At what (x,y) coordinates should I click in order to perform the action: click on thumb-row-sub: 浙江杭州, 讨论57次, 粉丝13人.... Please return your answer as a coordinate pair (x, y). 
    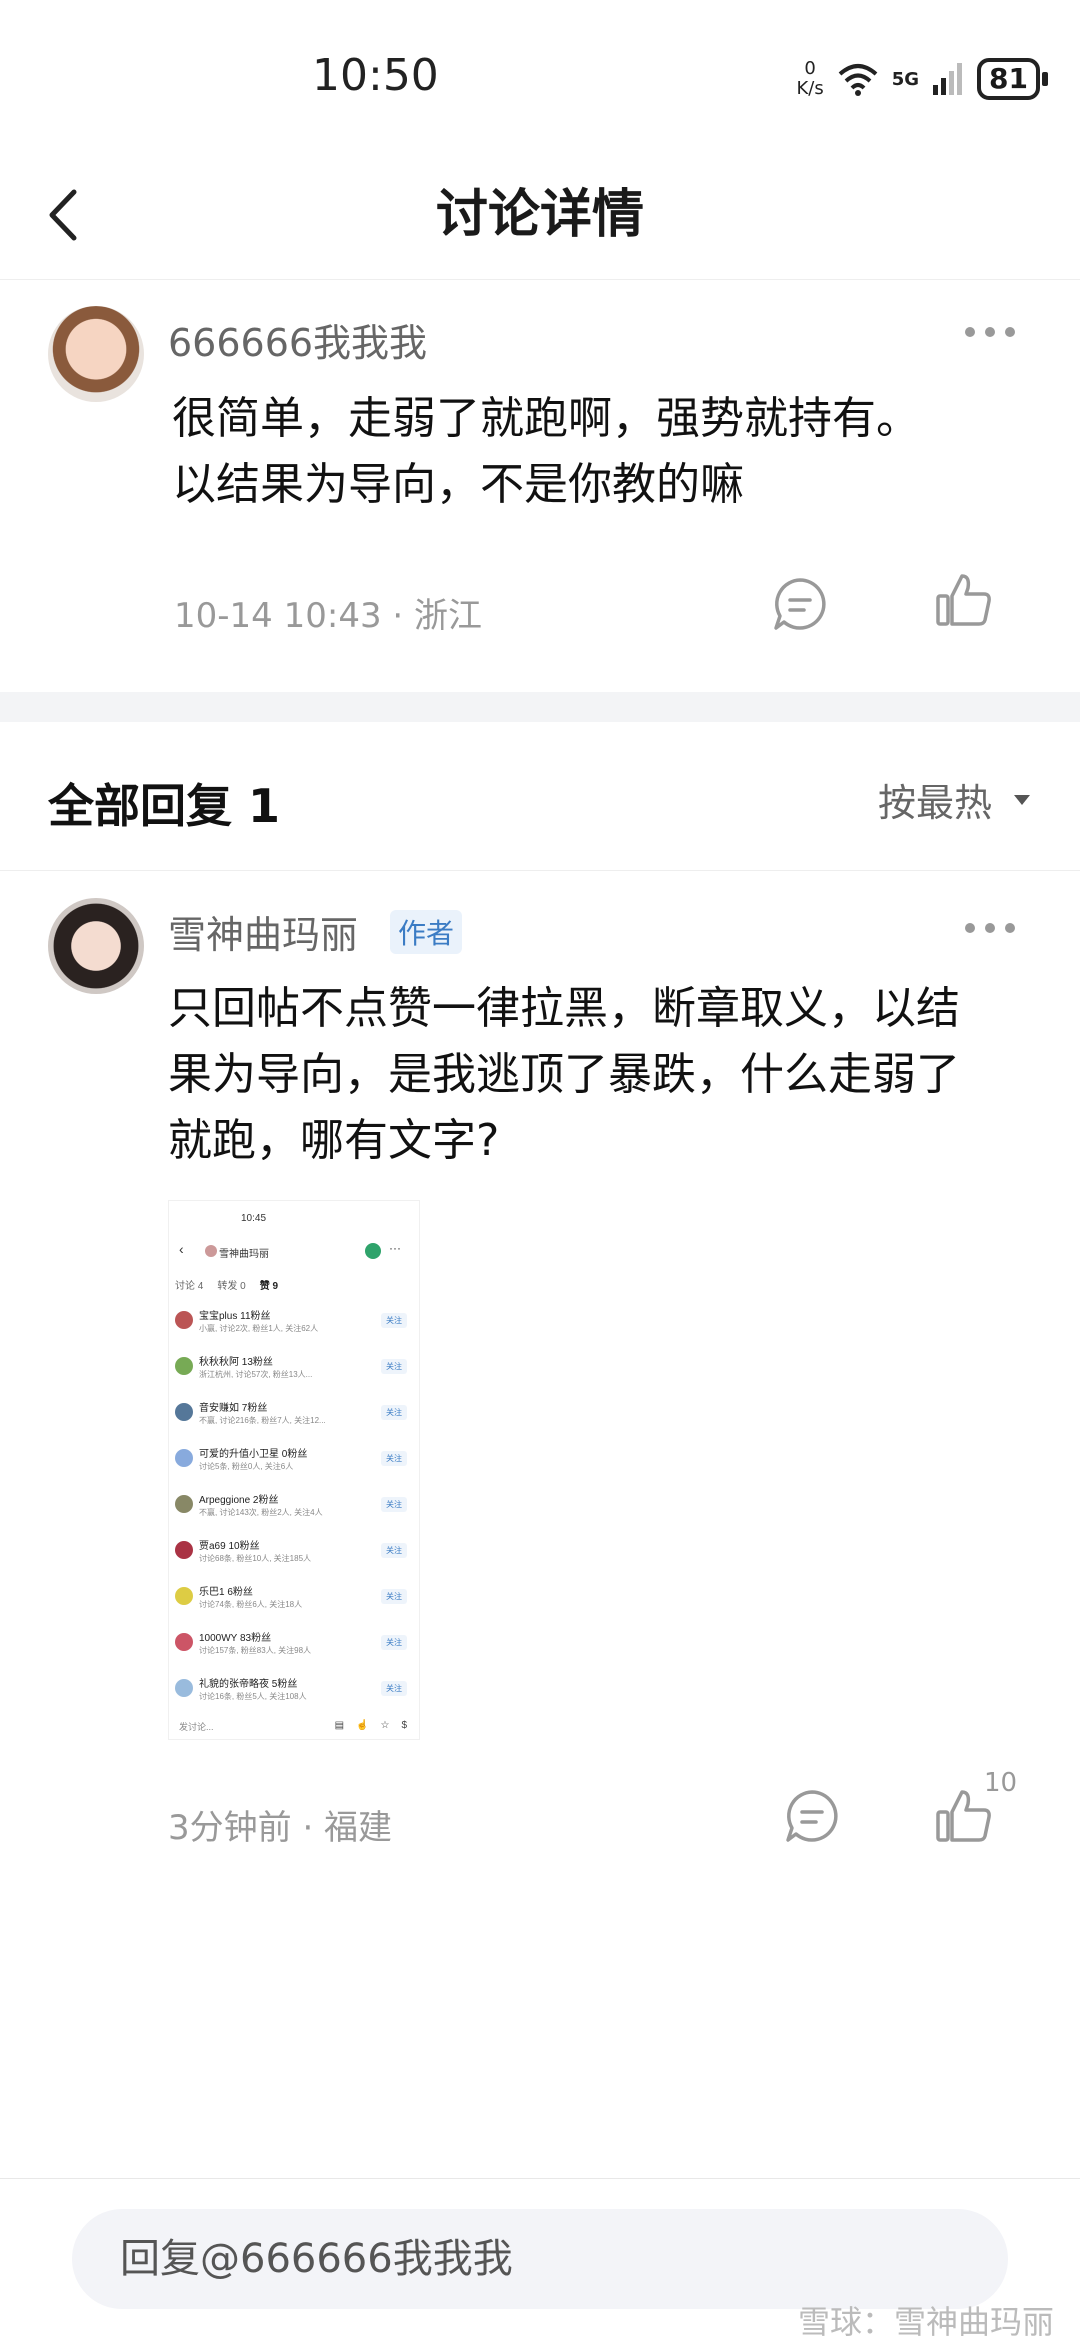
    Looking at the image, I should click on (256, 1374).